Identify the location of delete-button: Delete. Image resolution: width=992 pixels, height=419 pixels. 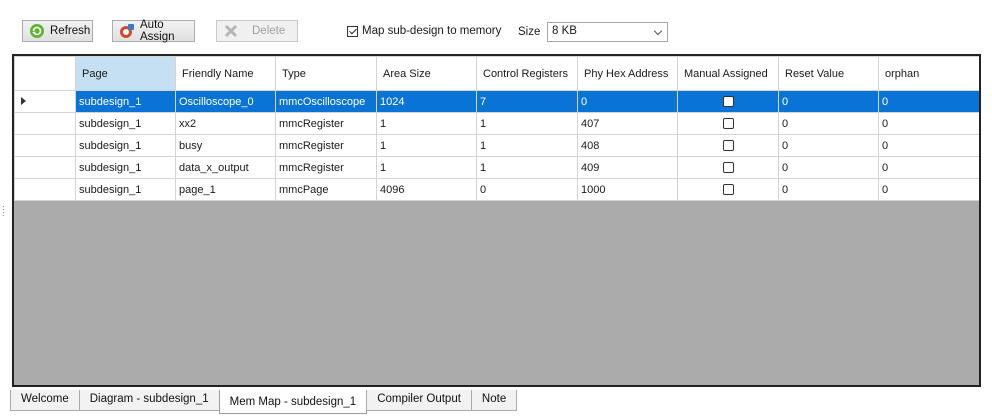
(257, 31).